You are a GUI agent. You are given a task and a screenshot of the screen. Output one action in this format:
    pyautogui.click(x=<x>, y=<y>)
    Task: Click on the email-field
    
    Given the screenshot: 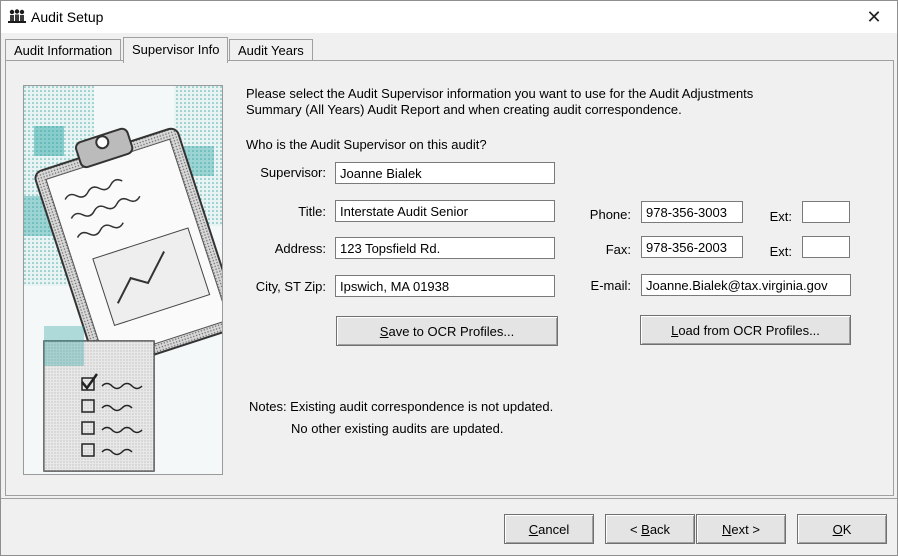 What is the action you would take?
    pyautogui.click(x=746, y=285)
    